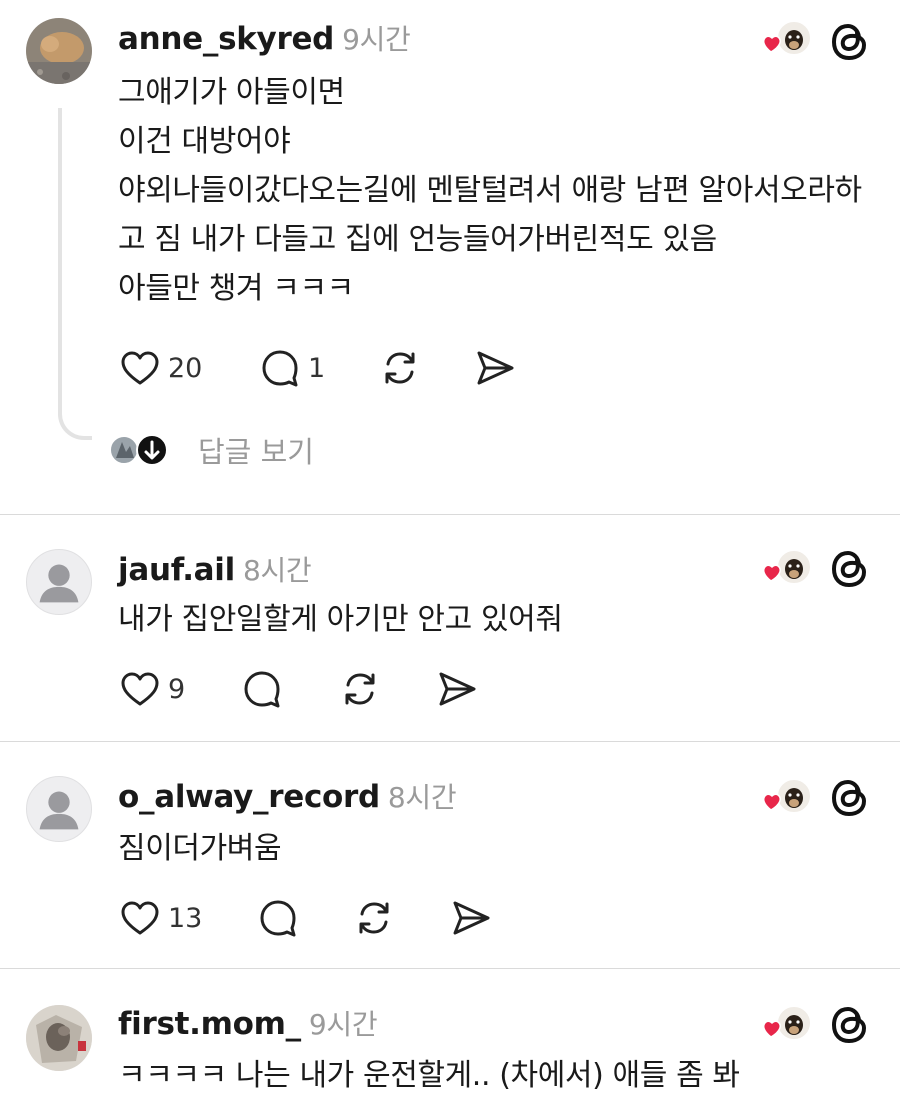 The height and width of the screenshot is (1110, 900). Describe the element at coordinates (177, 689) in the screenshot. I see `like-count: 9` at that location.